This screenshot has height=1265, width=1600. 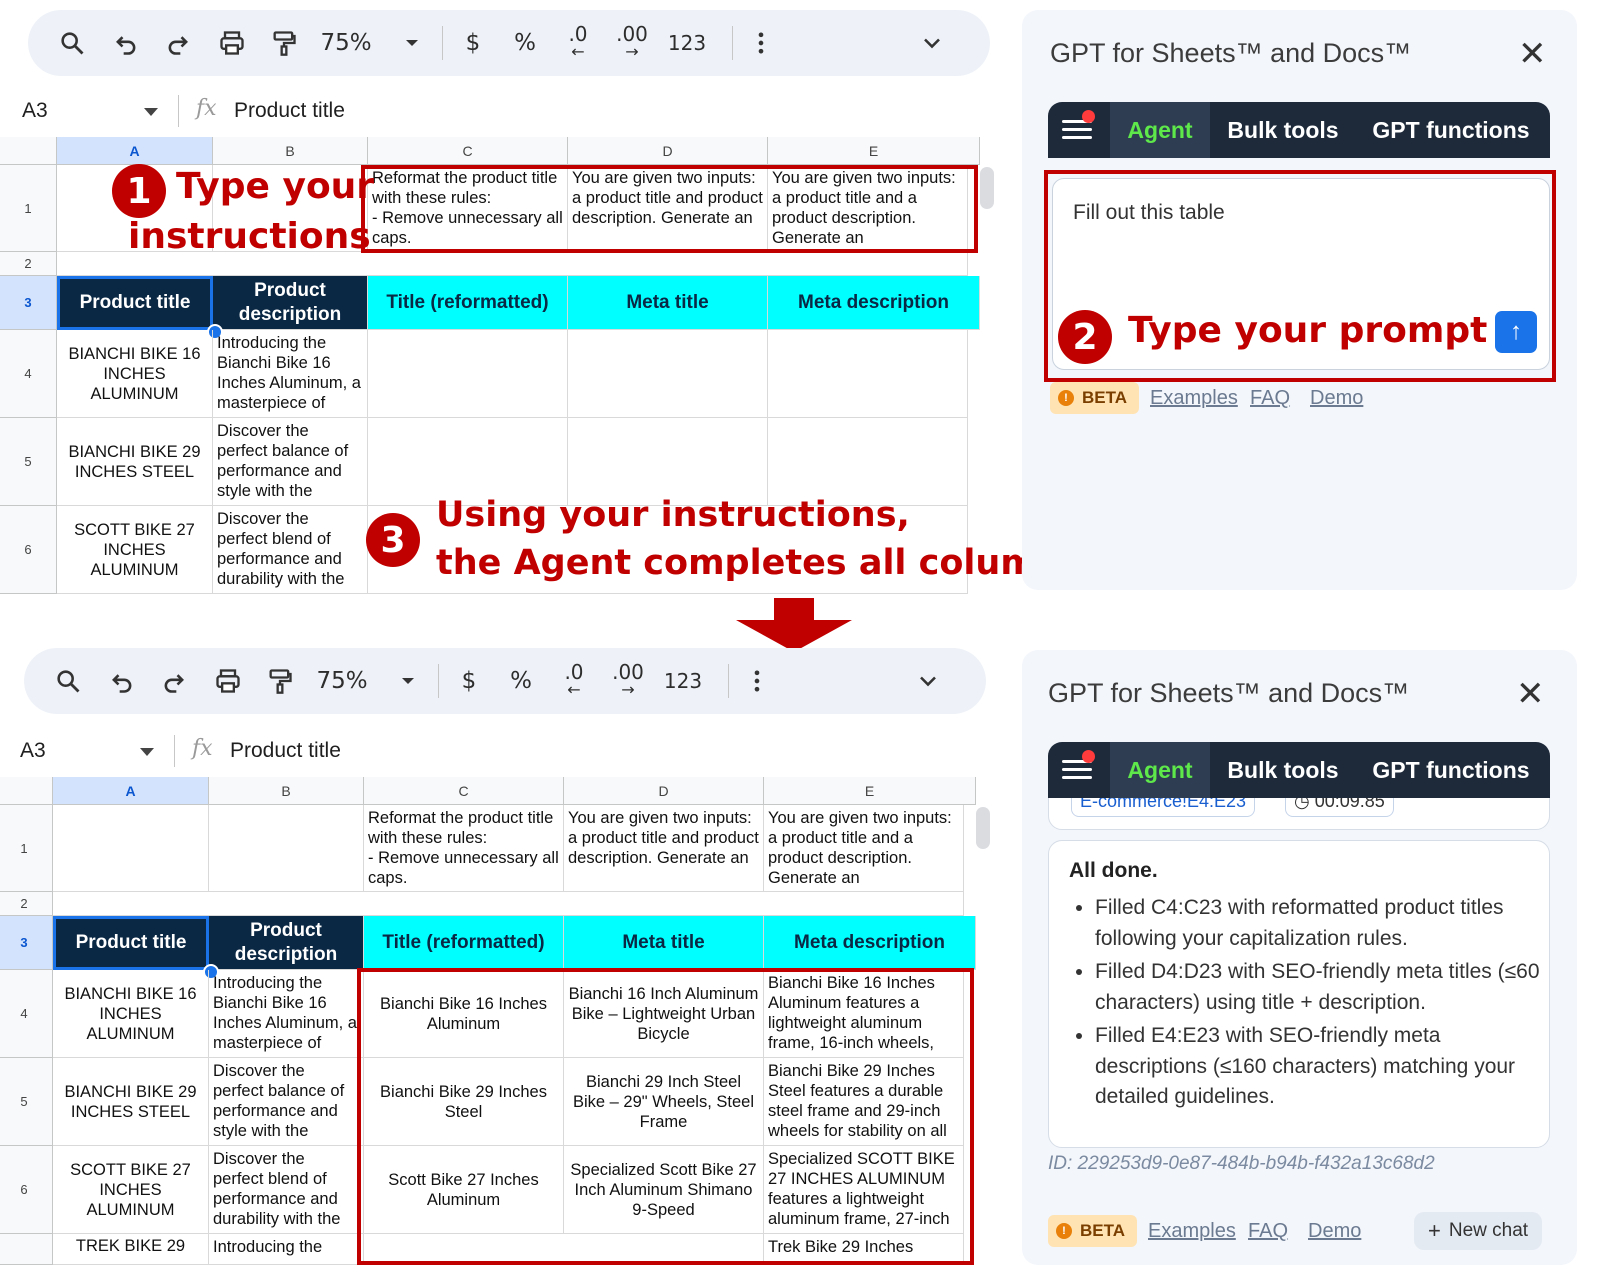 I want to click on cell-b7: Introducing the, so click(x=286, y=1249).